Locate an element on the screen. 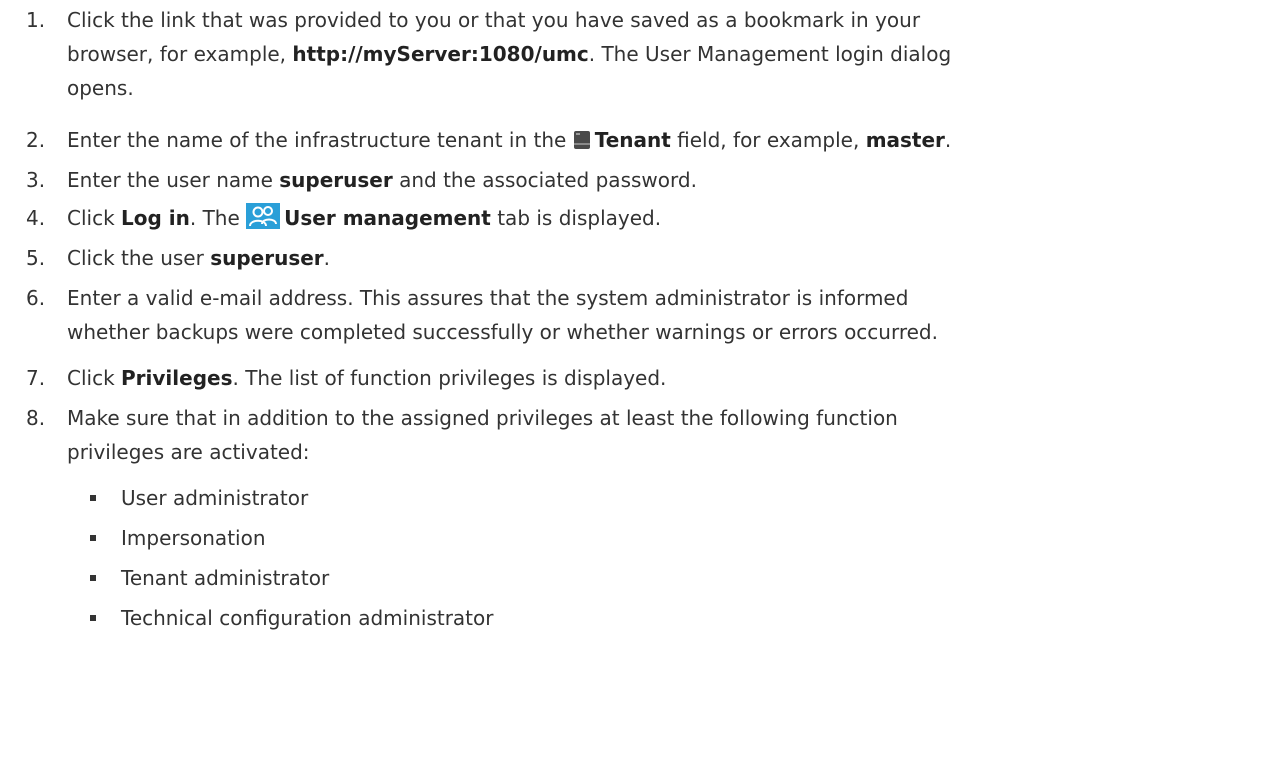  step-number: 7. is located at coordinates (36, 378).